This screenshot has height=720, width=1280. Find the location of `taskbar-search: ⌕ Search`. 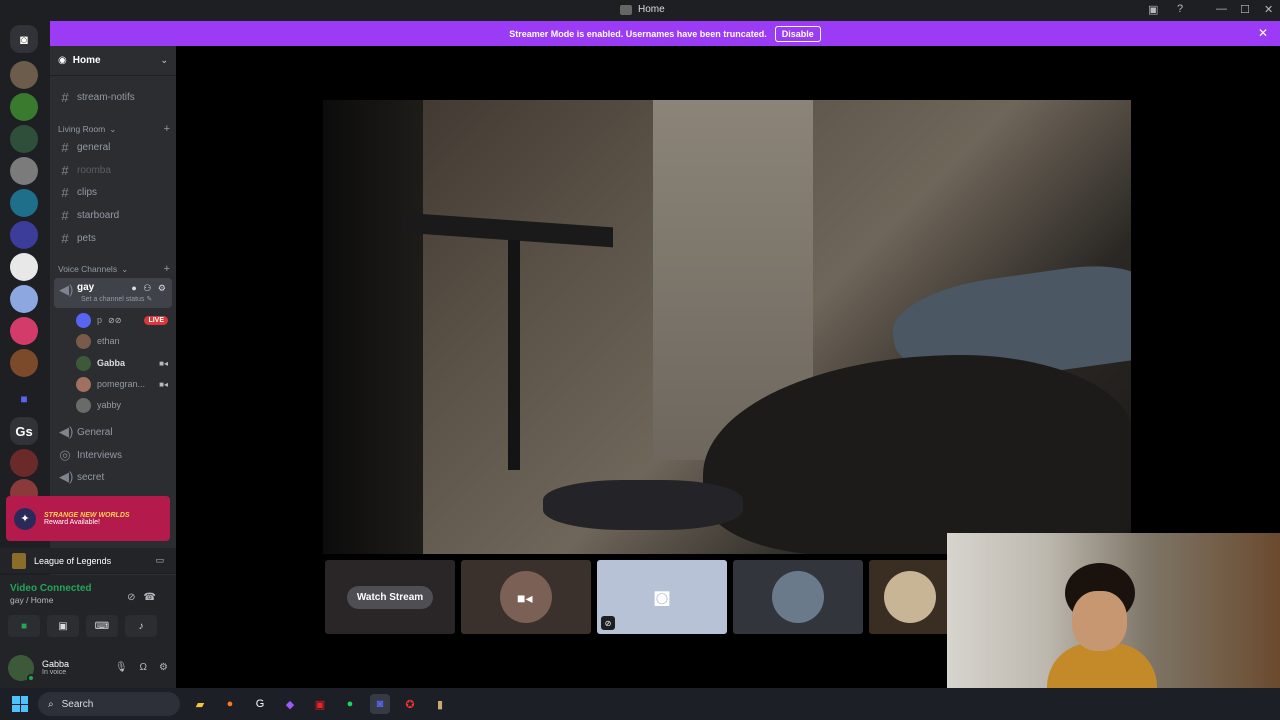

taskbar-search: ⌕ Search is located at coordinates (109, 704).